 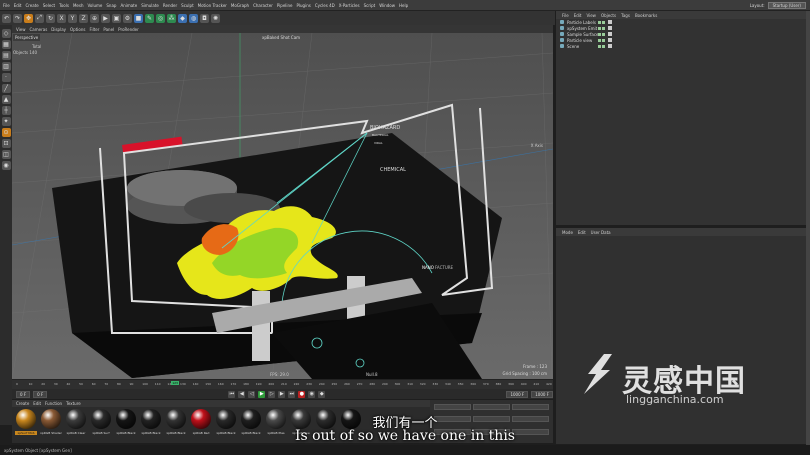 I want to click on prev-key-icon: ◀, so click(x=242, y=394).